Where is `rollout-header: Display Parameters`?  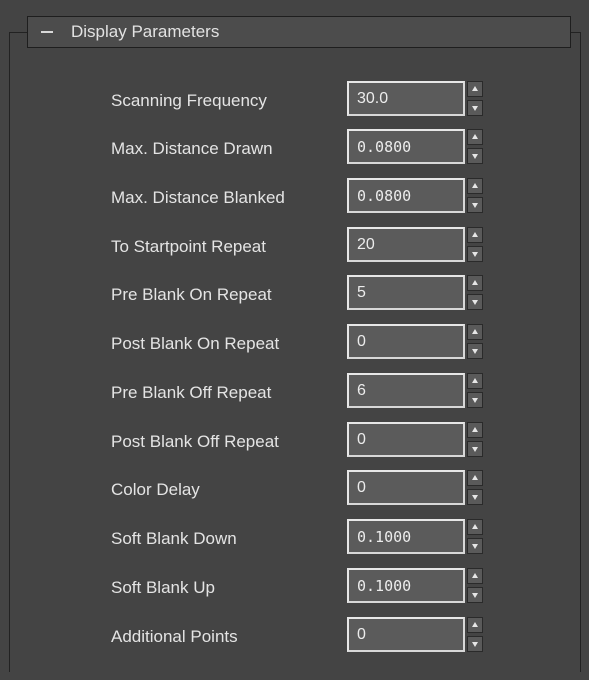
rollout-header: Display Parameters is located at coordinates (299, 32).